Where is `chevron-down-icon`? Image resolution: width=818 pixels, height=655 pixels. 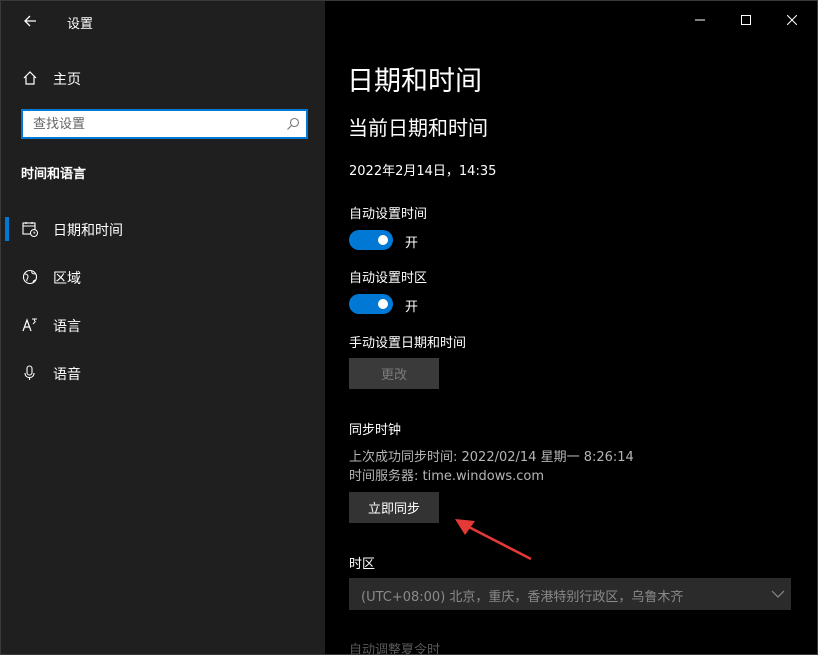 chevron-down-icon is located at coordinates (778, 594).